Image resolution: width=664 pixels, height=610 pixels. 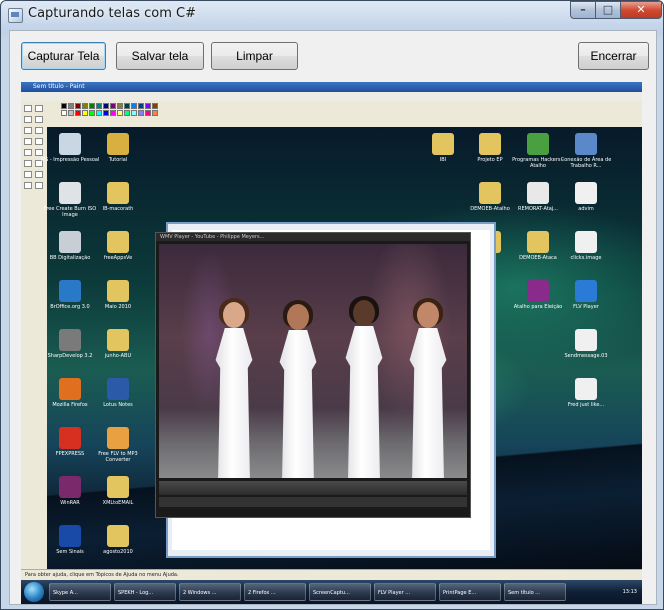 I want to click on clear-button: Limpar, so click(x=254, y=56).